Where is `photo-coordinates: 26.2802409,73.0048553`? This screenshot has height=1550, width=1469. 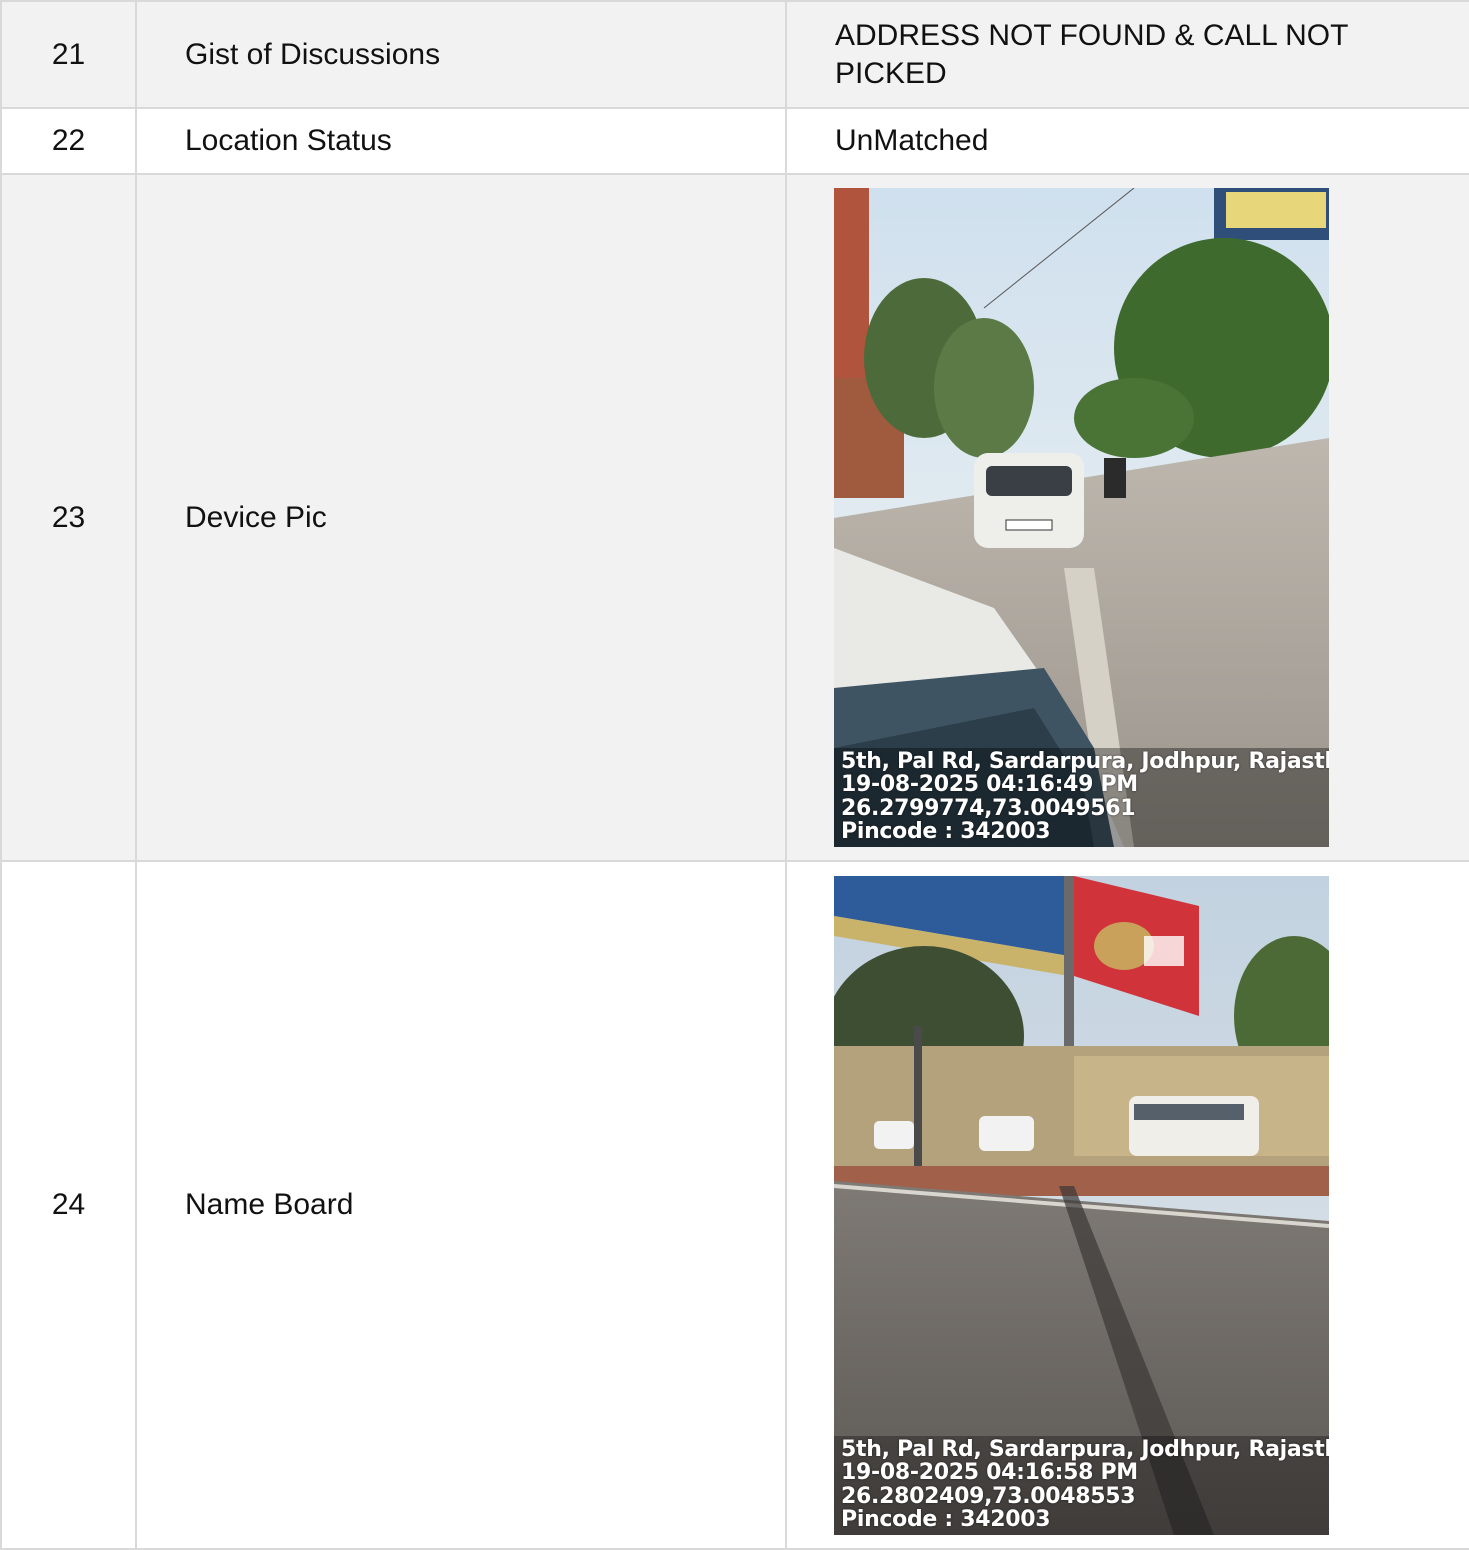
photo-coordinates: 26.2802409,73.0048553 is located at coordinates (988, 1496).